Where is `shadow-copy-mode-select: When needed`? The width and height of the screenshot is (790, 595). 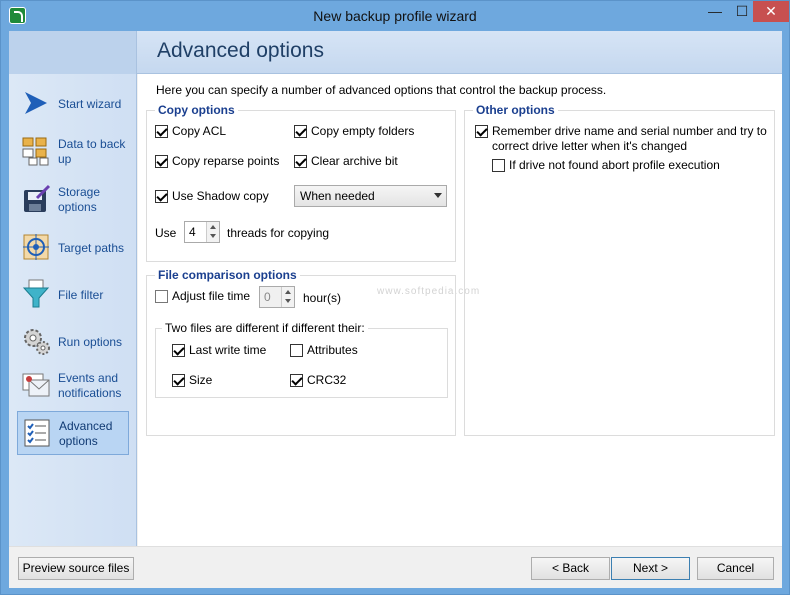
shadow-copy-mode-select: When needed is located at coordinates (370, 196).